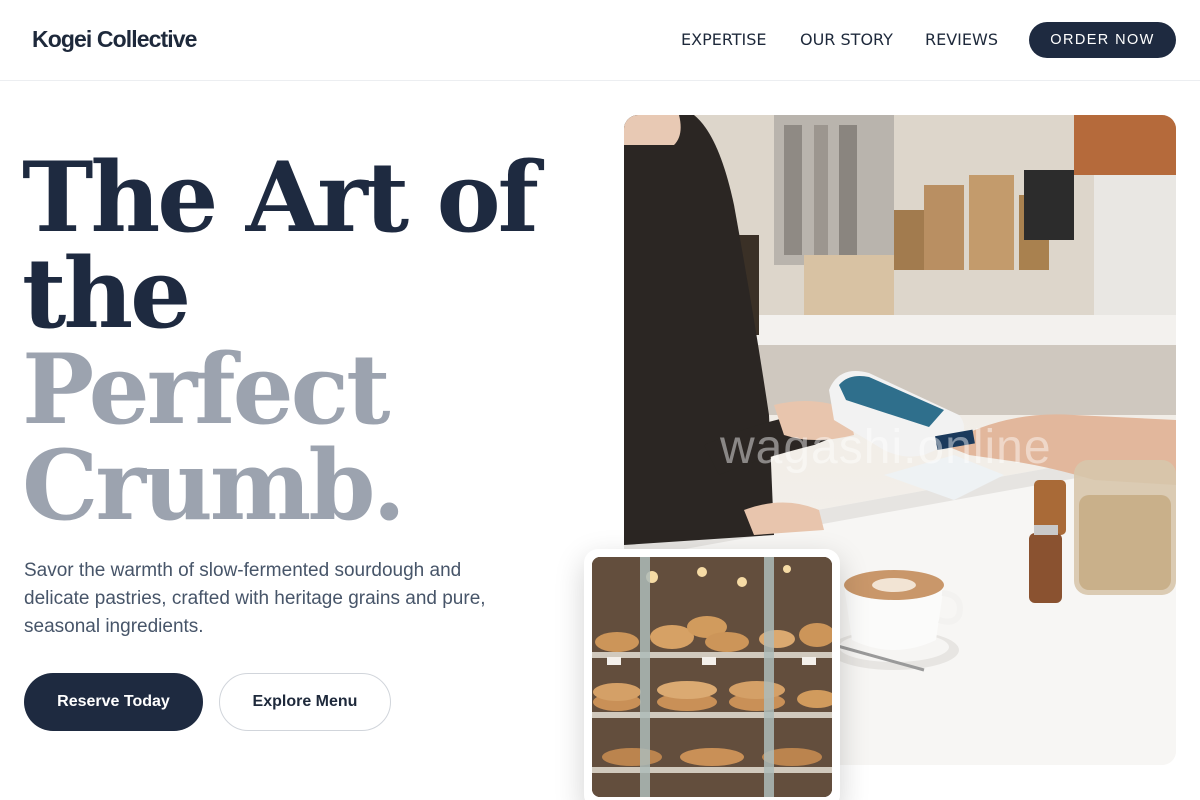 The height and width of the screenshot is (800, 1200). I want to click on pastry-card, so click(712, 674).